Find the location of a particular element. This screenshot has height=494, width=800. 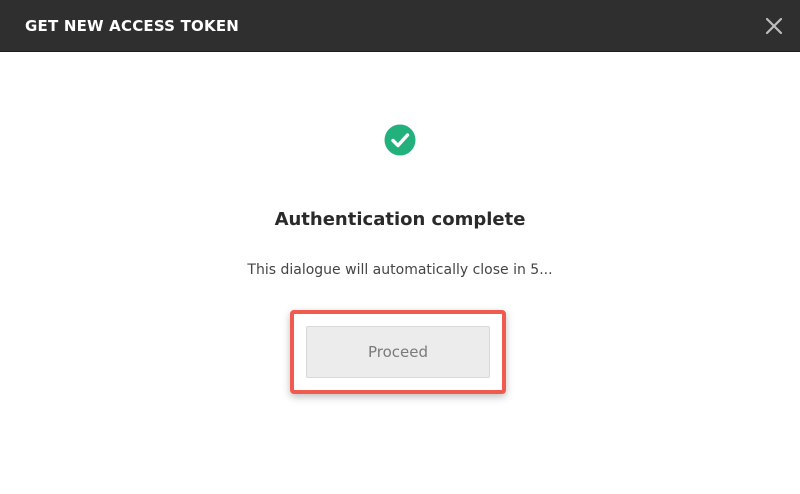

close-icon is located at coordinates (774, 26).